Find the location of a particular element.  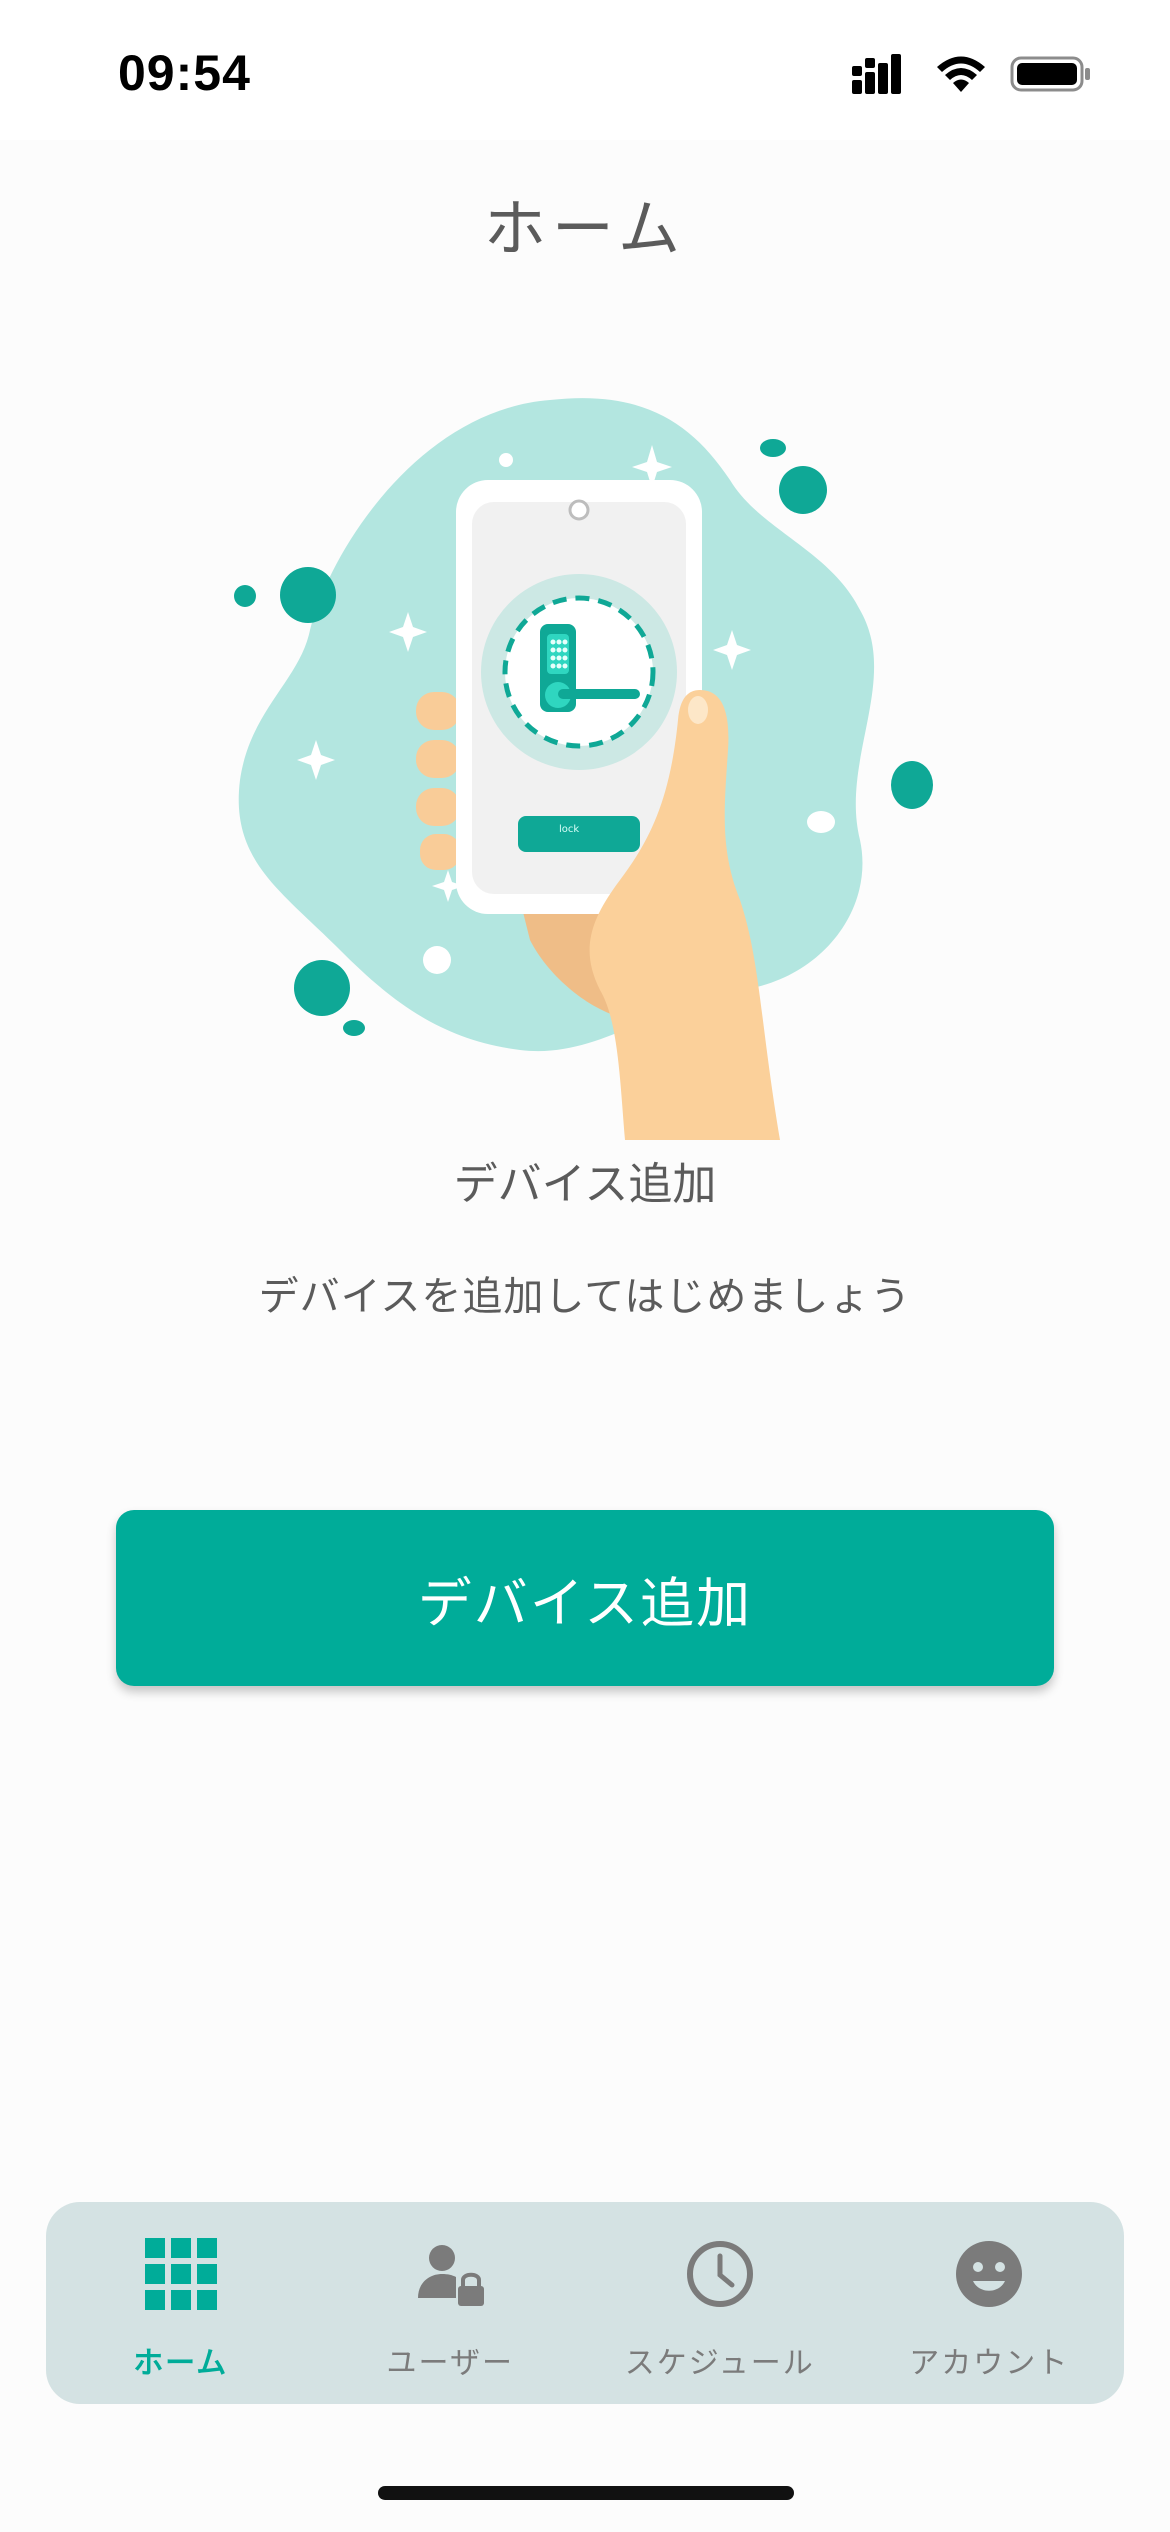

empty-state-title: デバイス追加 is located at coordinates (585, 1184).